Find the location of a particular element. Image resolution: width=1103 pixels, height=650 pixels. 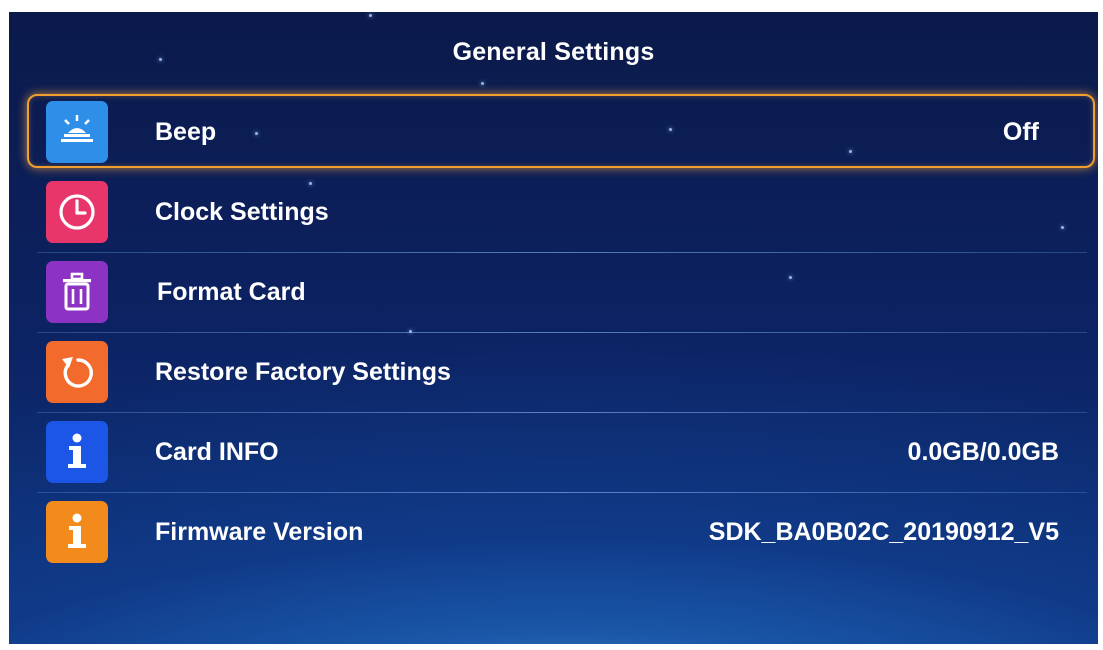

setting-row-card-info: Card INFO 0.0GB/0.0GB is located at coordinates (562, 453).